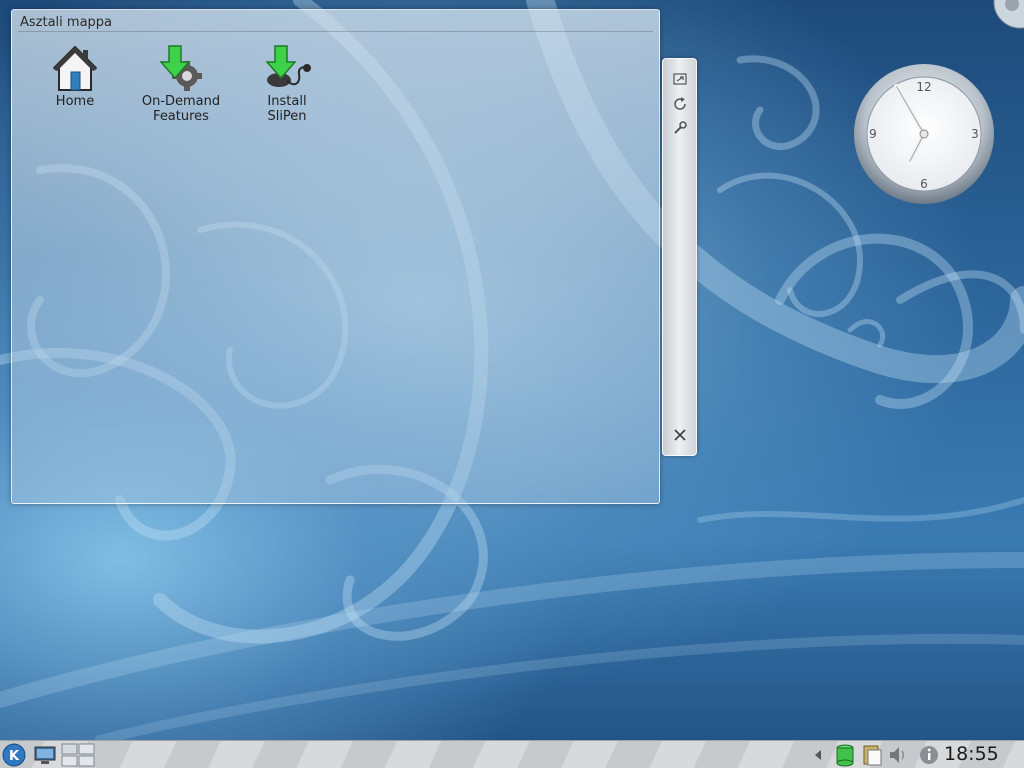  Describe the element at coordinates (680, 79) in the screenshot. I see `resize-icon` at that location.